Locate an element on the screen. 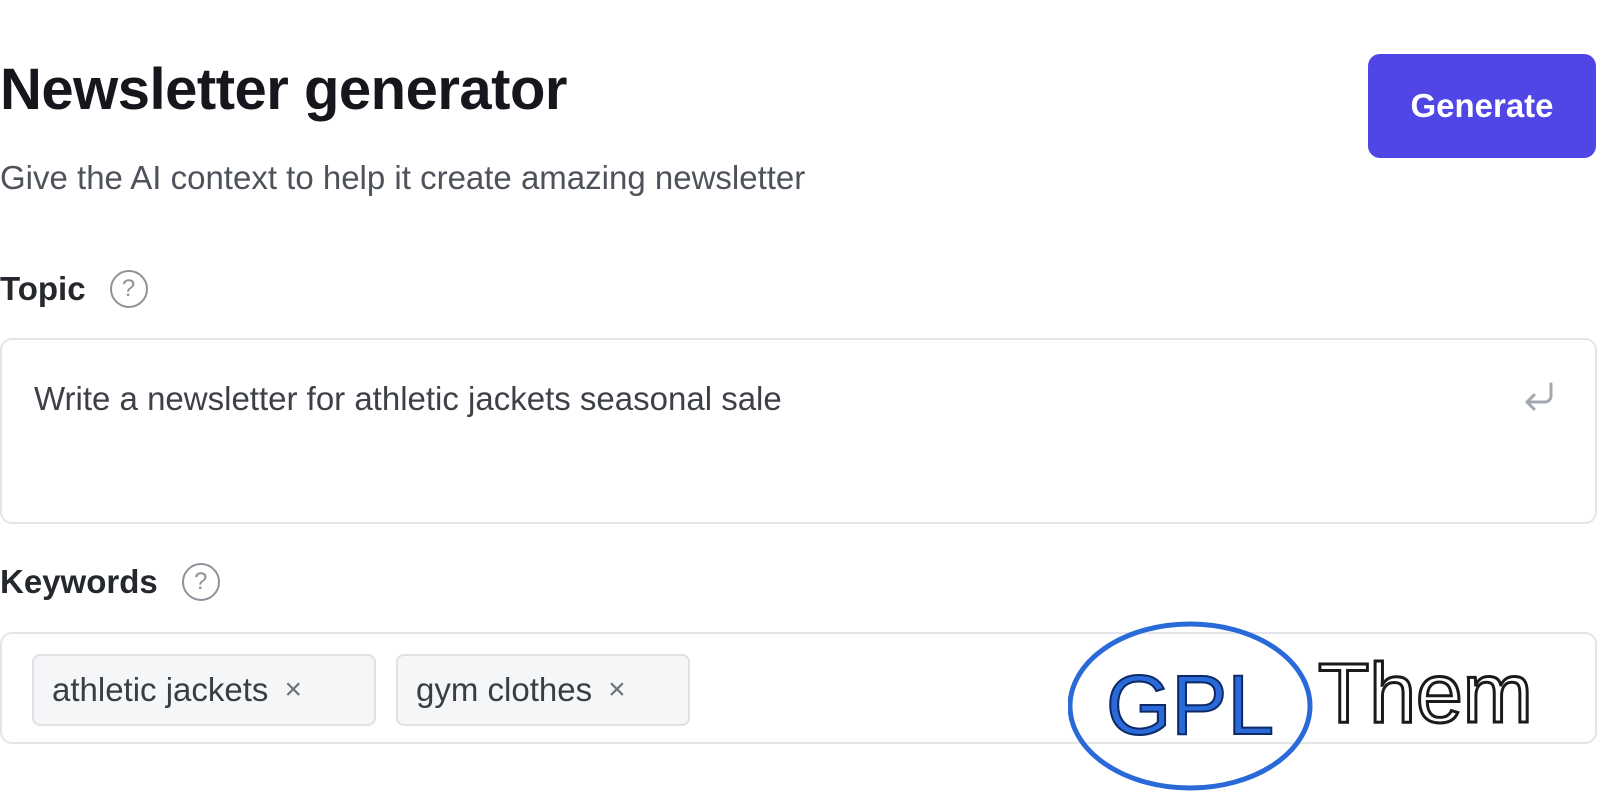  topic-label-row: Topic ? is located at coordinates (74, 289).